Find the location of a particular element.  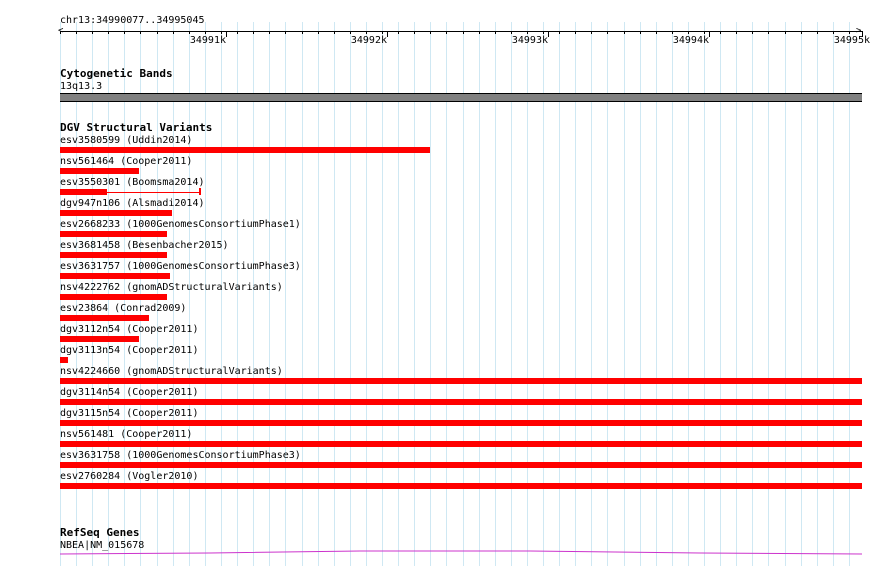

variant-label: nsv4224660 (gnomADStructuralVariants) is located at coordinates (171, 371).